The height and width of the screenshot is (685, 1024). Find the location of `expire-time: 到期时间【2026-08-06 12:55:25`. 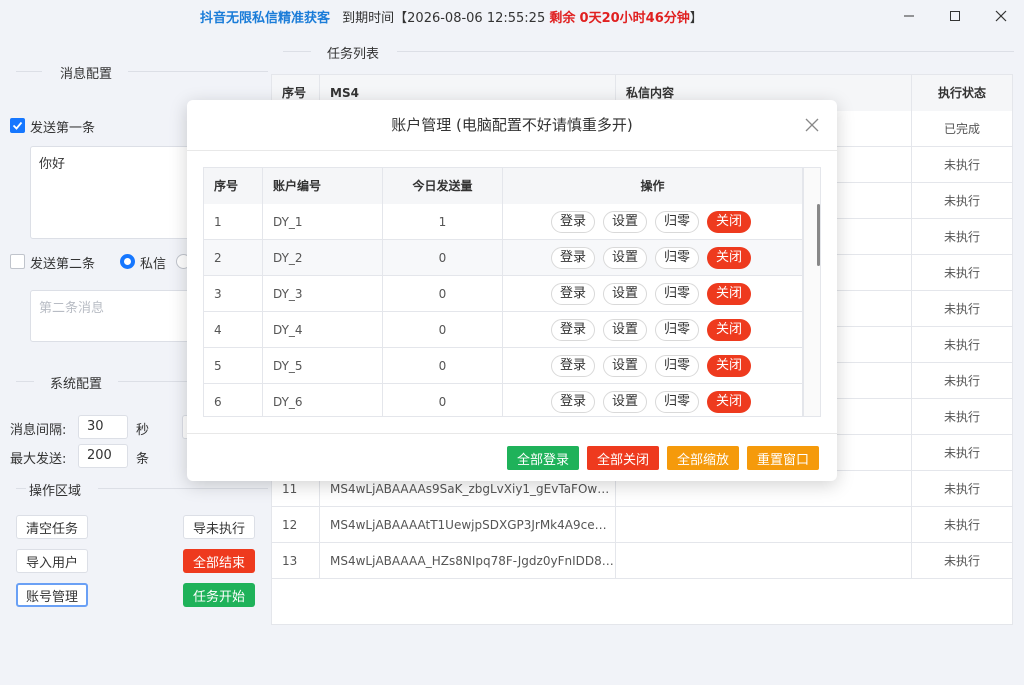

expire-time: 到期时间【2026-08-06 12:55:25 is located at coordinates (444, 18).